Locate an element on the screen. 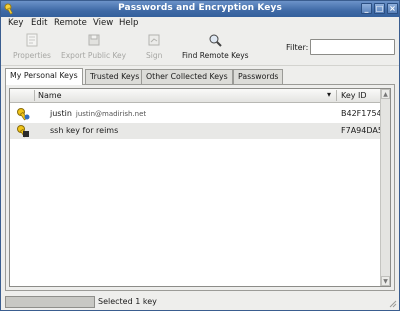 The height and width of the screenshot is (311, 400). status-bar: Selected 1 key is located at coordinates (200, 302).